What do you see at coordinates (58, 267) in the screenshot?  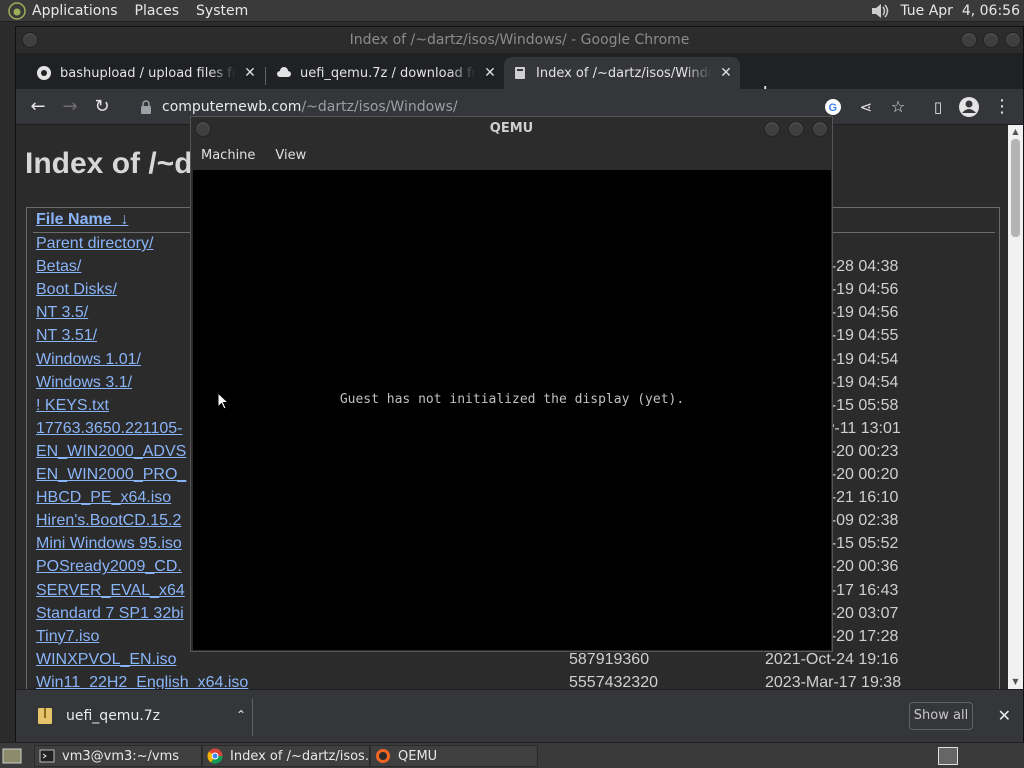 I see `file-link: Betas/` at bounding box center [58, 267].